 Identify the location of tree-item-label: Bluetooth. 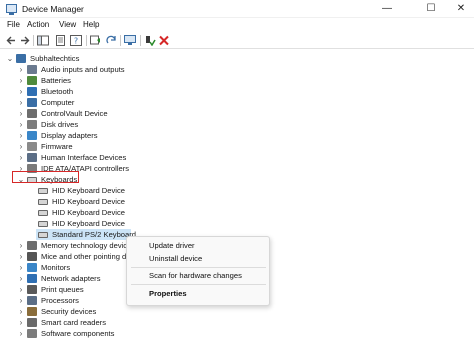
(57, 91).